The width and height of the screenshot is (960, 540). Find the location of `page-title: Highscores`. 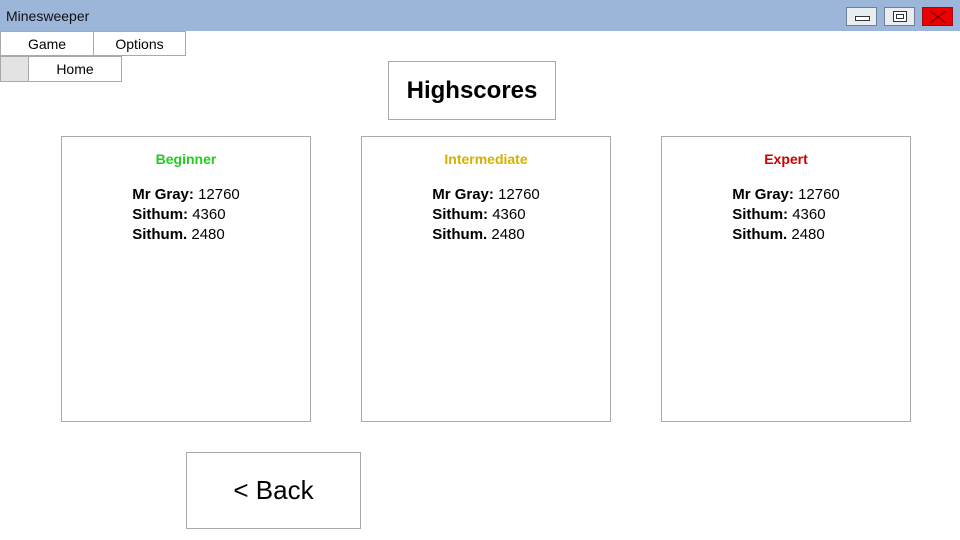

page-title: Highscores is located at coordinates (472, 90).